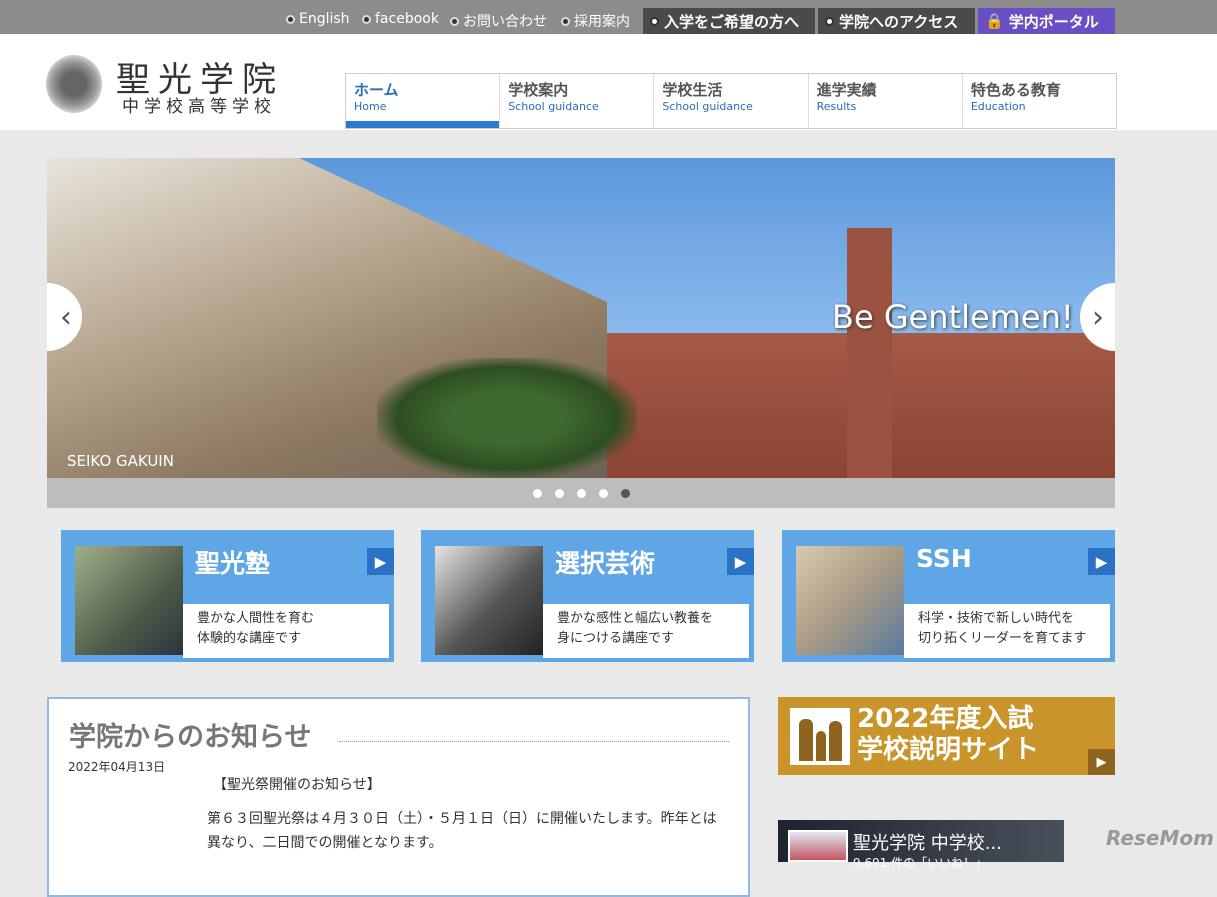 The width and height of the screenshot is (1217, 897). I want to click on card-title: 聖光塾, so click(233, 563).